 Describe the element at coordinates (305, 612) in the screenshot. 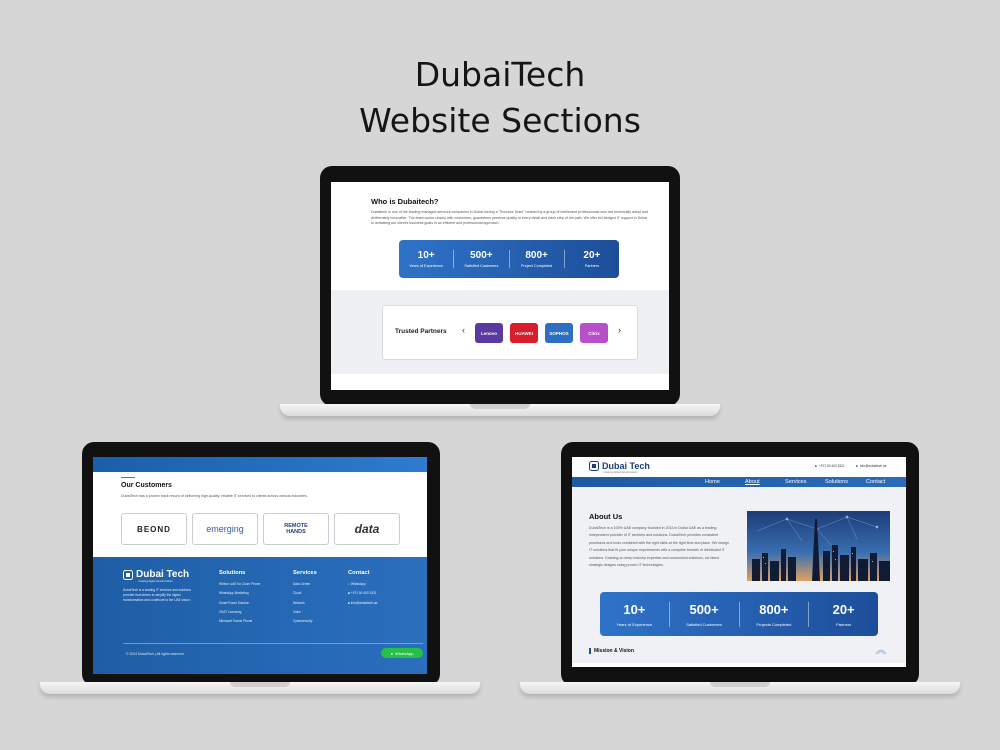

I see `footer-link: Voice` at that location.